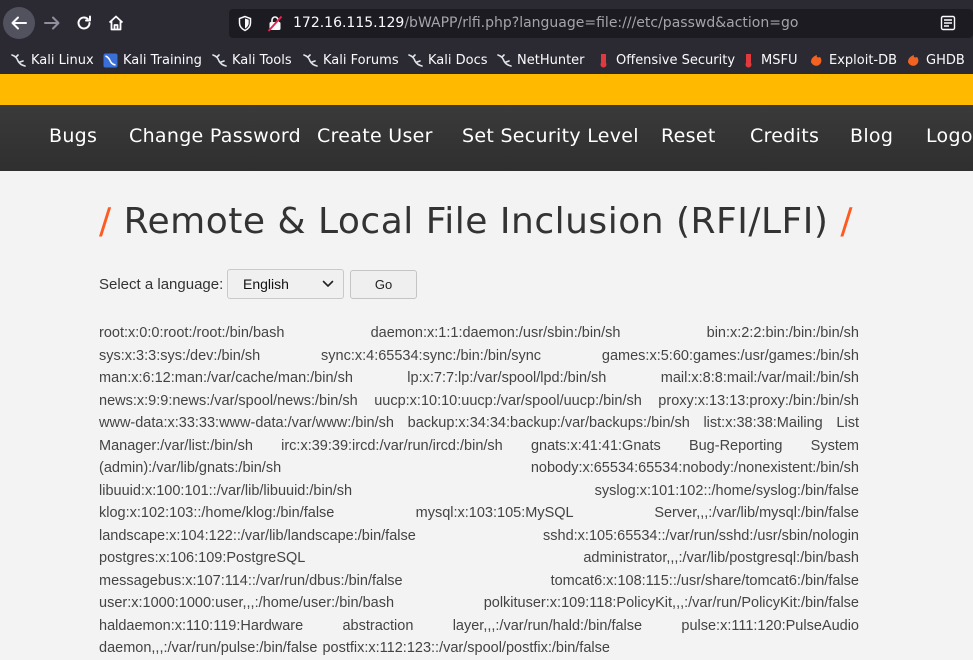 The width and height of the screenshot is (973, 660). I want to click on language-select: English, so click(285, 284).